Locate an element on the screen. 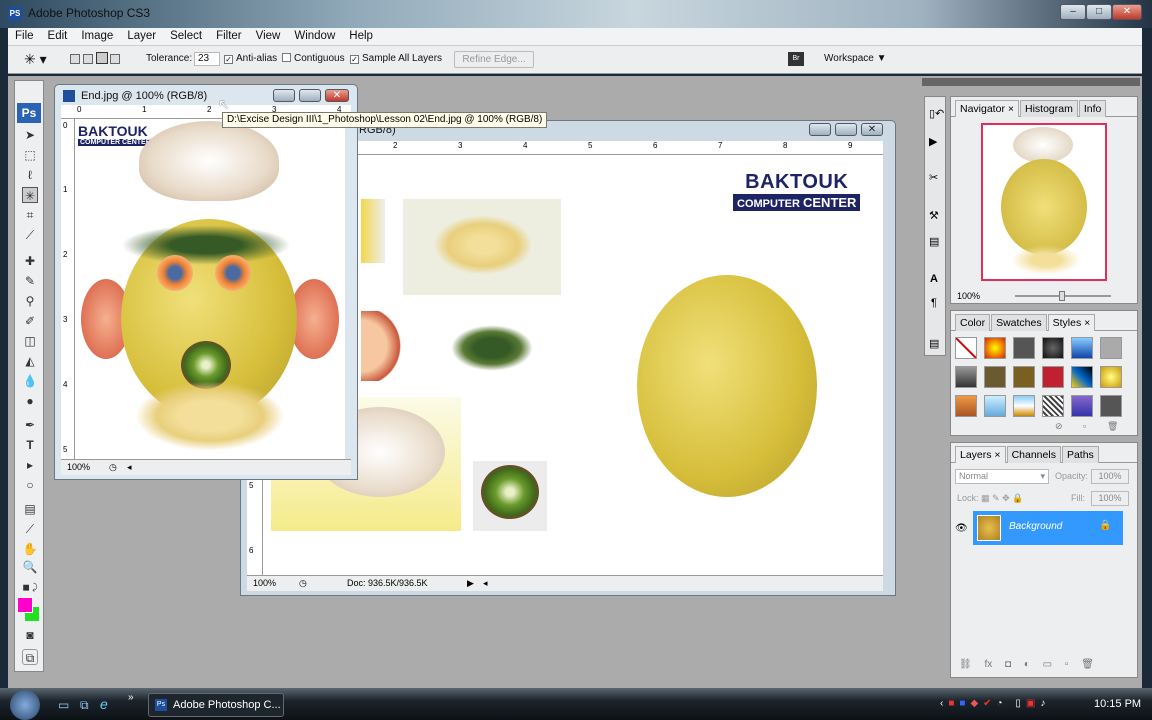 This screenshot has height=720, width=1152. notes-tool-icon: ▤ is located at coordinates (30, 509).